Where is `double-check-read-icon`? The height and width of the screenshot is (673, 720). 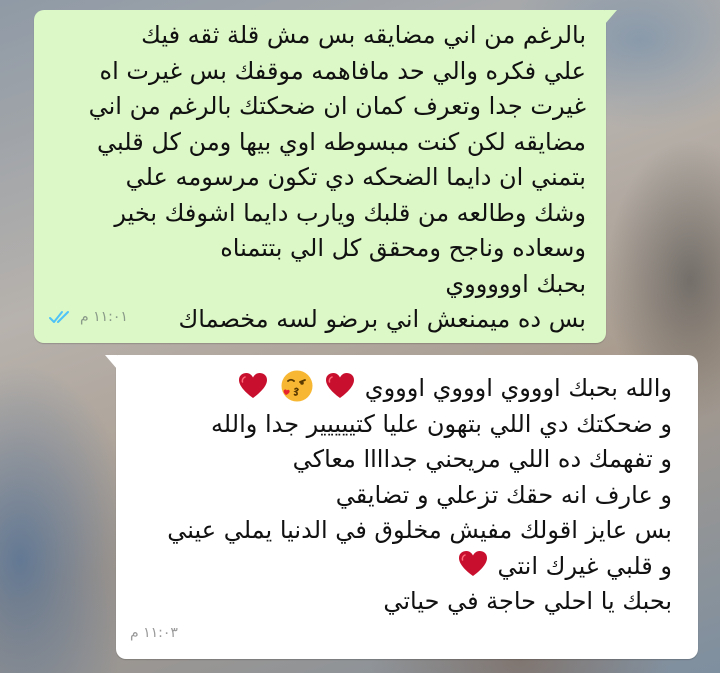
double-check-read-icon is located at coordinates (59, 317).